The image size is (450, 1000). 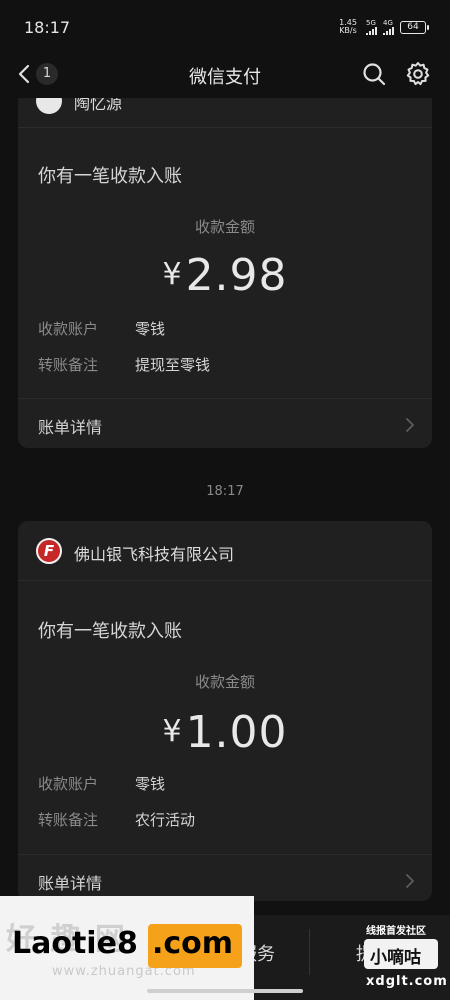 I want to click on watermark-laotie8: 好 趣 网 www.zhuangat.com Laotie8 .com, so click(x=127, y=948).